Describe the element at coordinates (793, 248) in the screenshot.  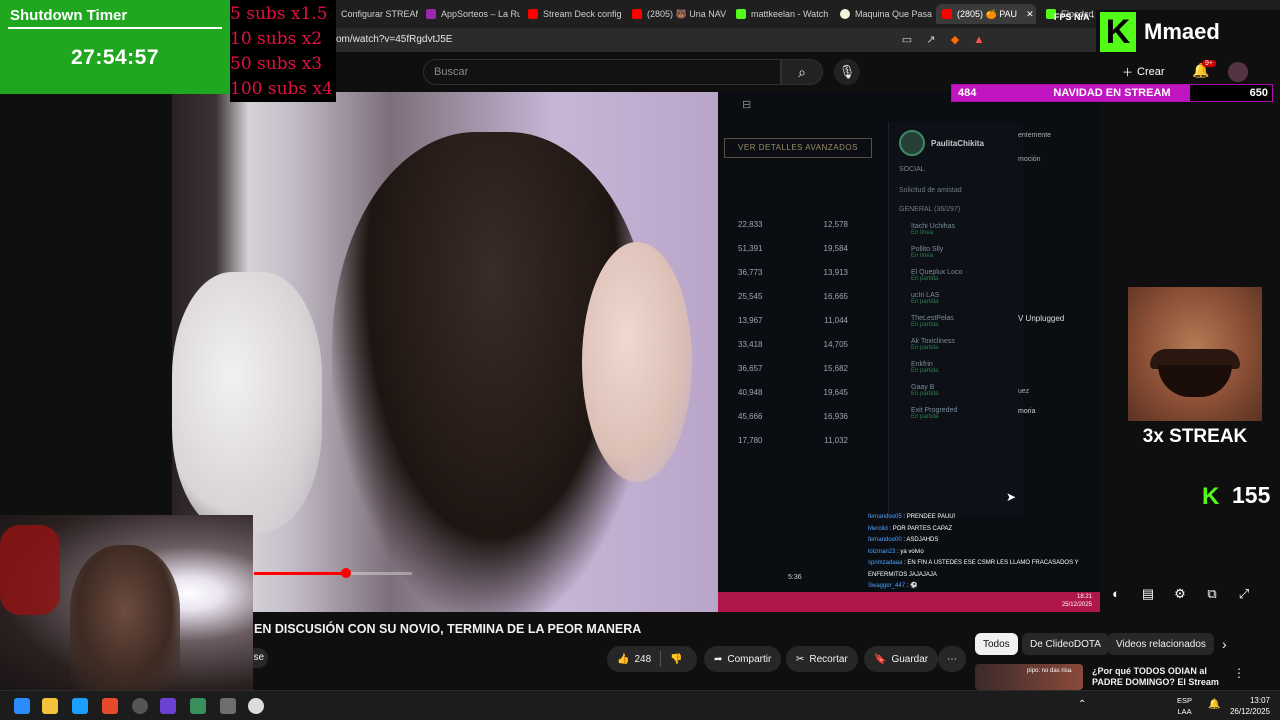
I see `stats-row: 51,391 19,584` at that location.